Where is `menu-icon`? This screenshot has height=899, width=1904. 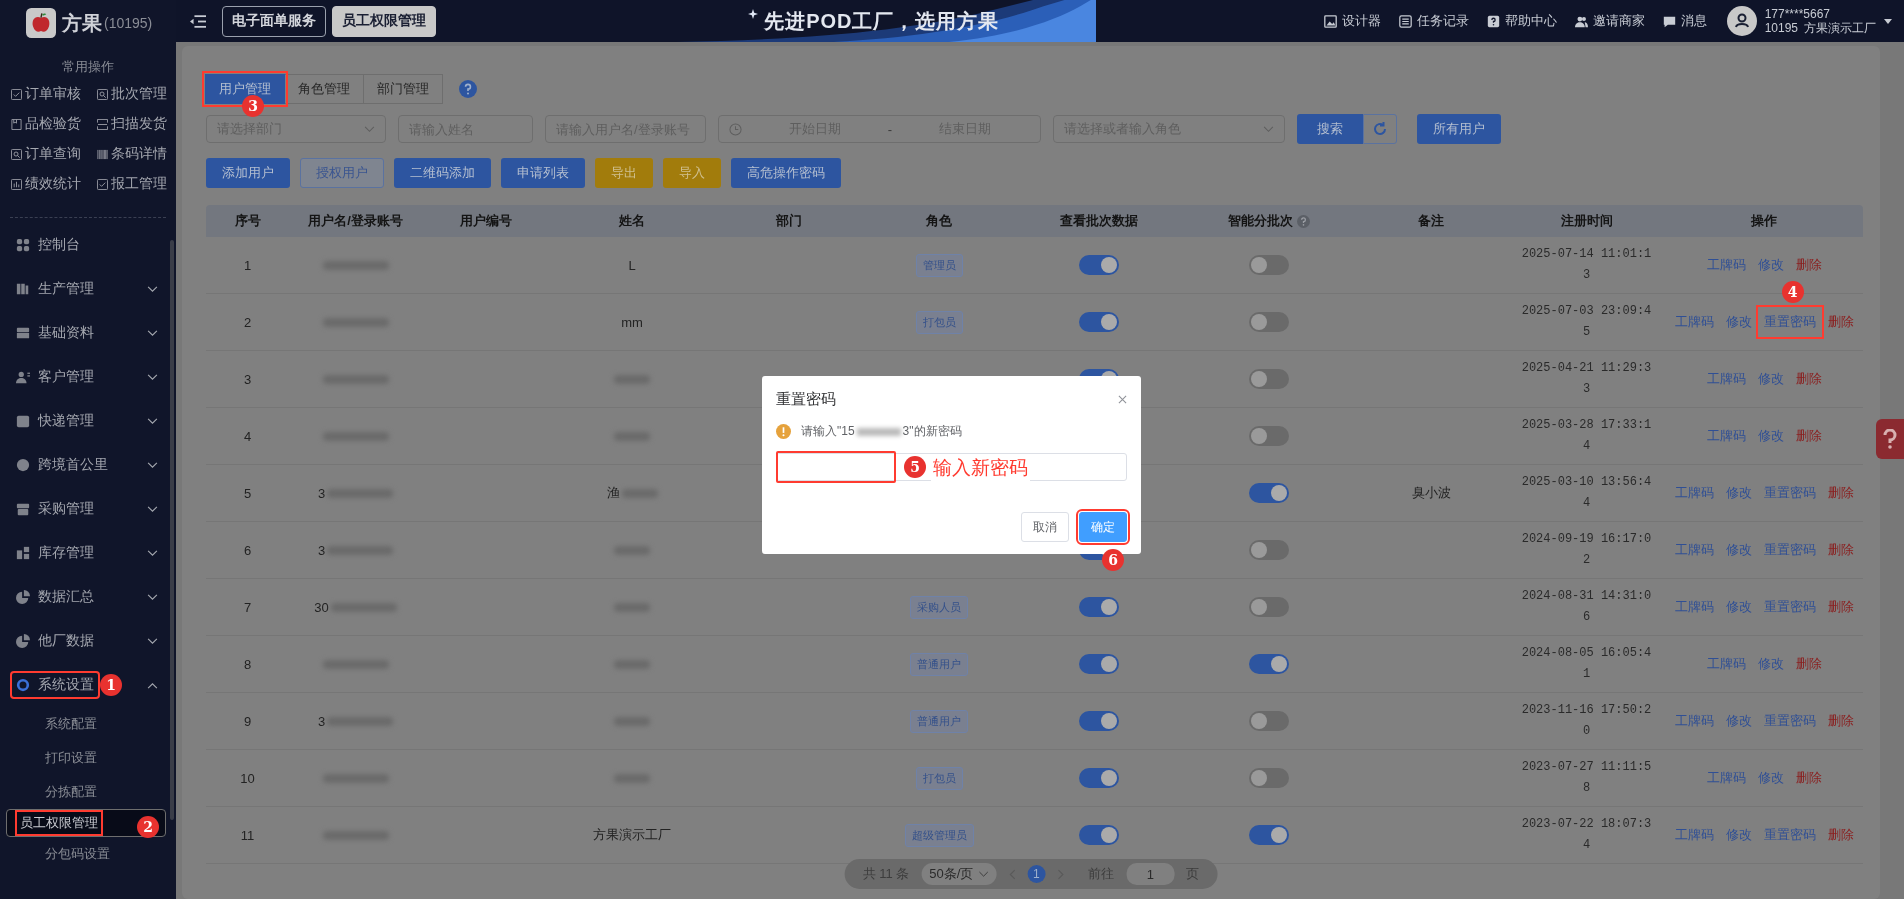 menu-icon is located at coordinates (198, 21).